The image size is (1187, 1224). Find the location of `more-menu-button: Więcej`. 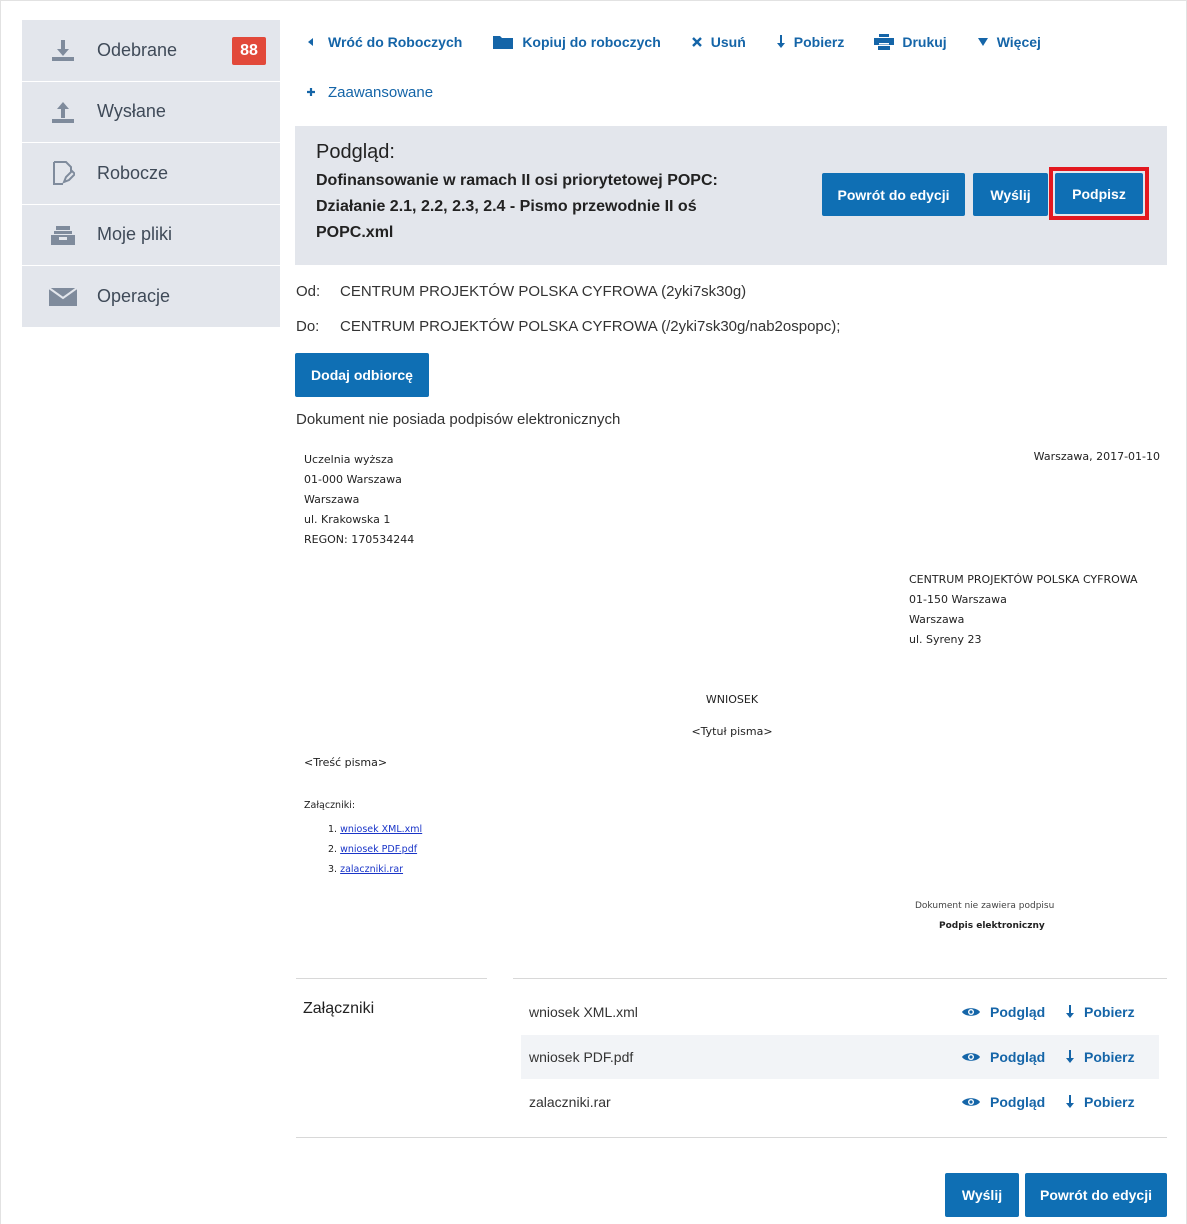

more-menu-button: Więcej is located at coordinates (1009, 42).